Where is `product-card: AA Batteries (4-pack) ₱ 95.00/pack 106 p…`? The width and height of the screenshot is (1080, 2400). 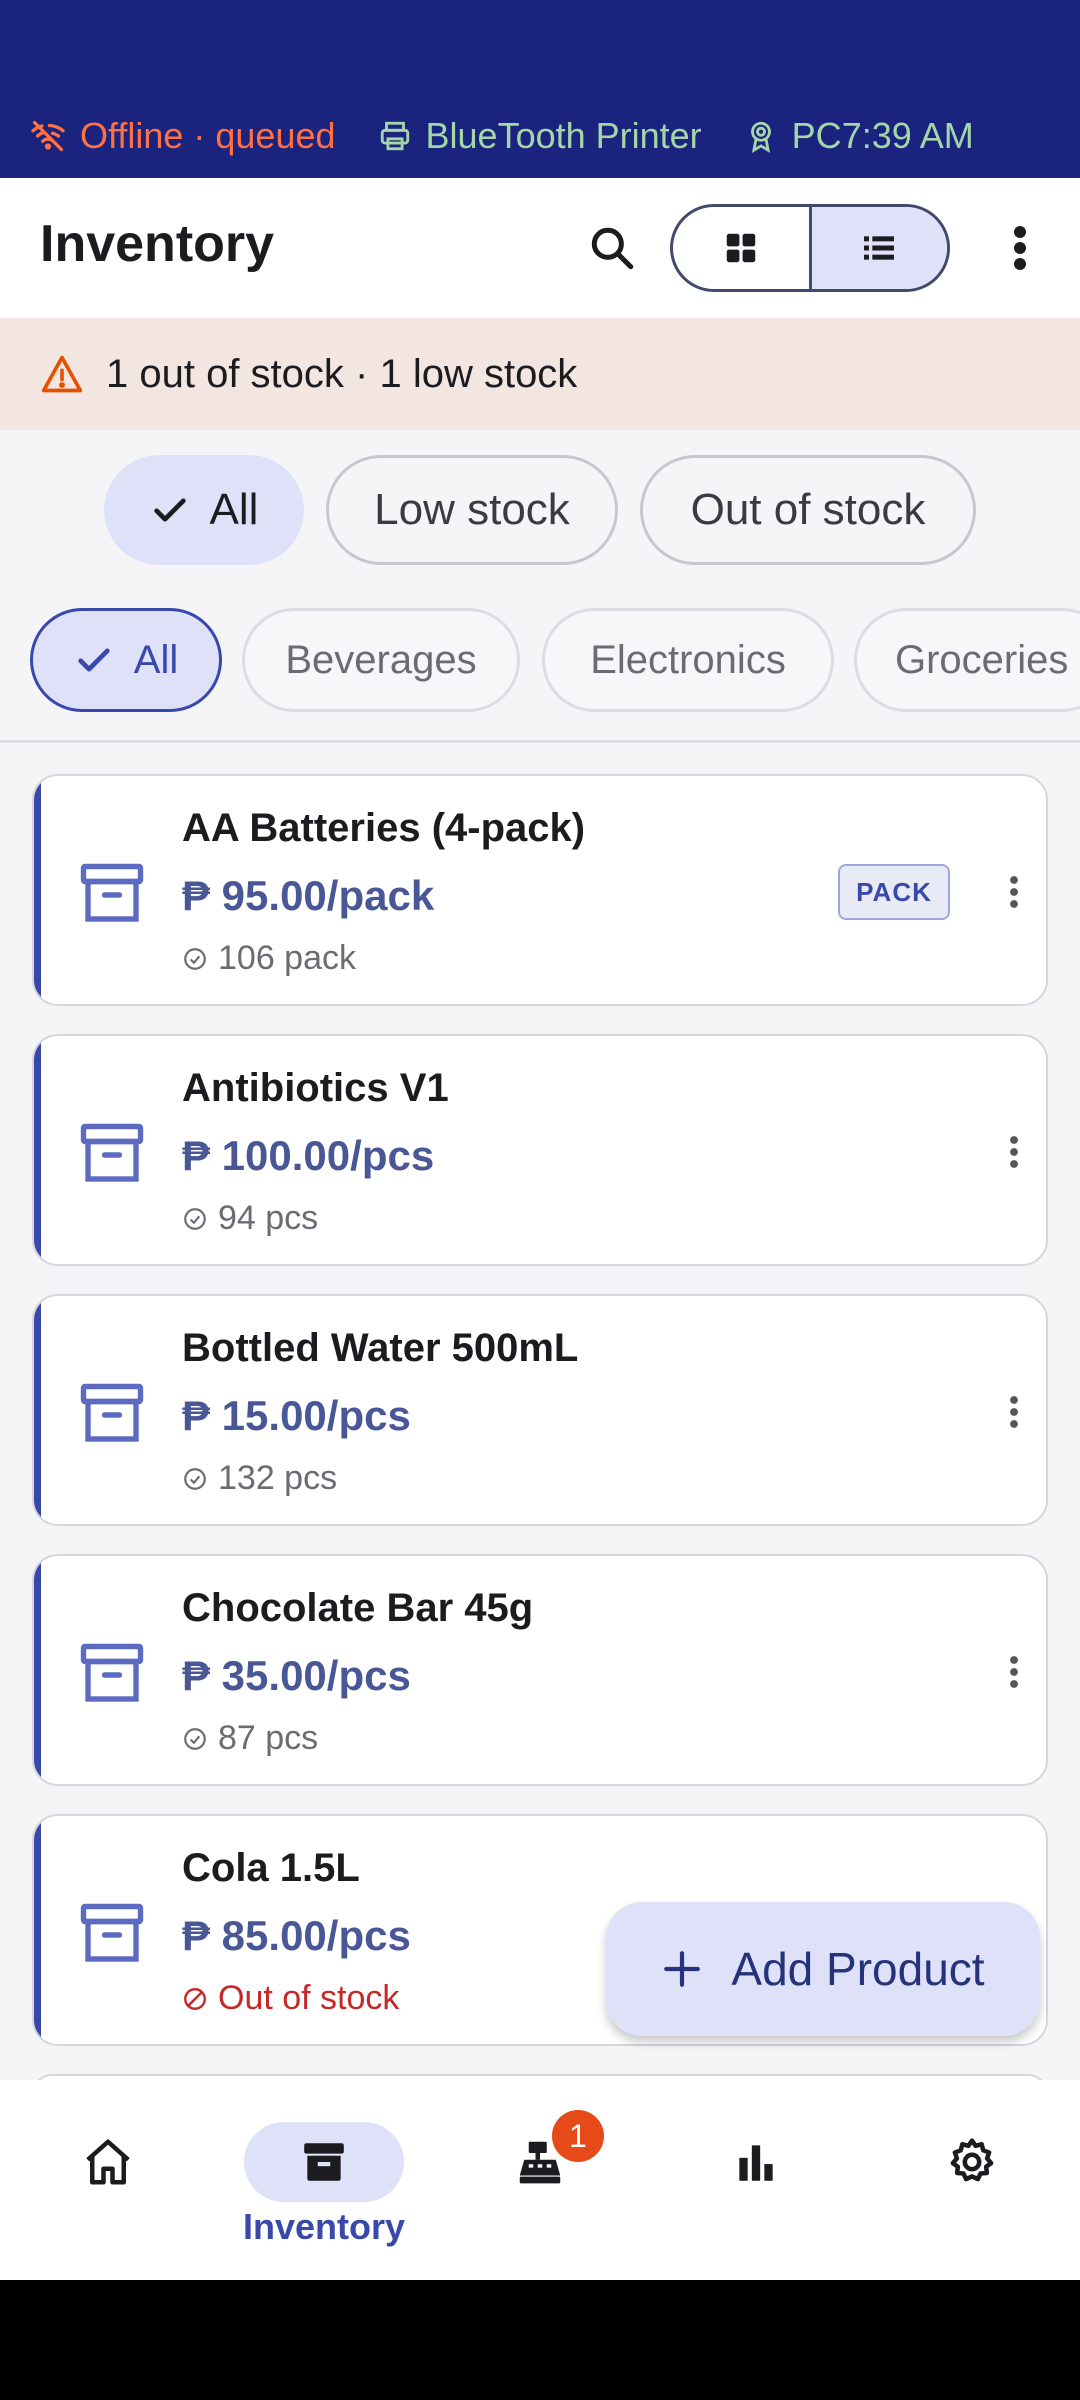 product-card: AA Batteries (4-pack) ₱ 95.00/pack 106 p… is located at coordinates (540, 890).